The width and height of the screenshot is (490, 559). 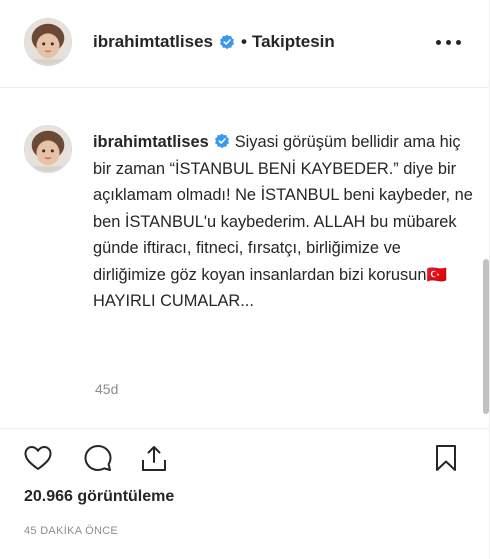 What do you see at coordinates (153, 42) in the screenshot?
I see `username-link: ibrahimtatlises` at bounding box center [153, 42].